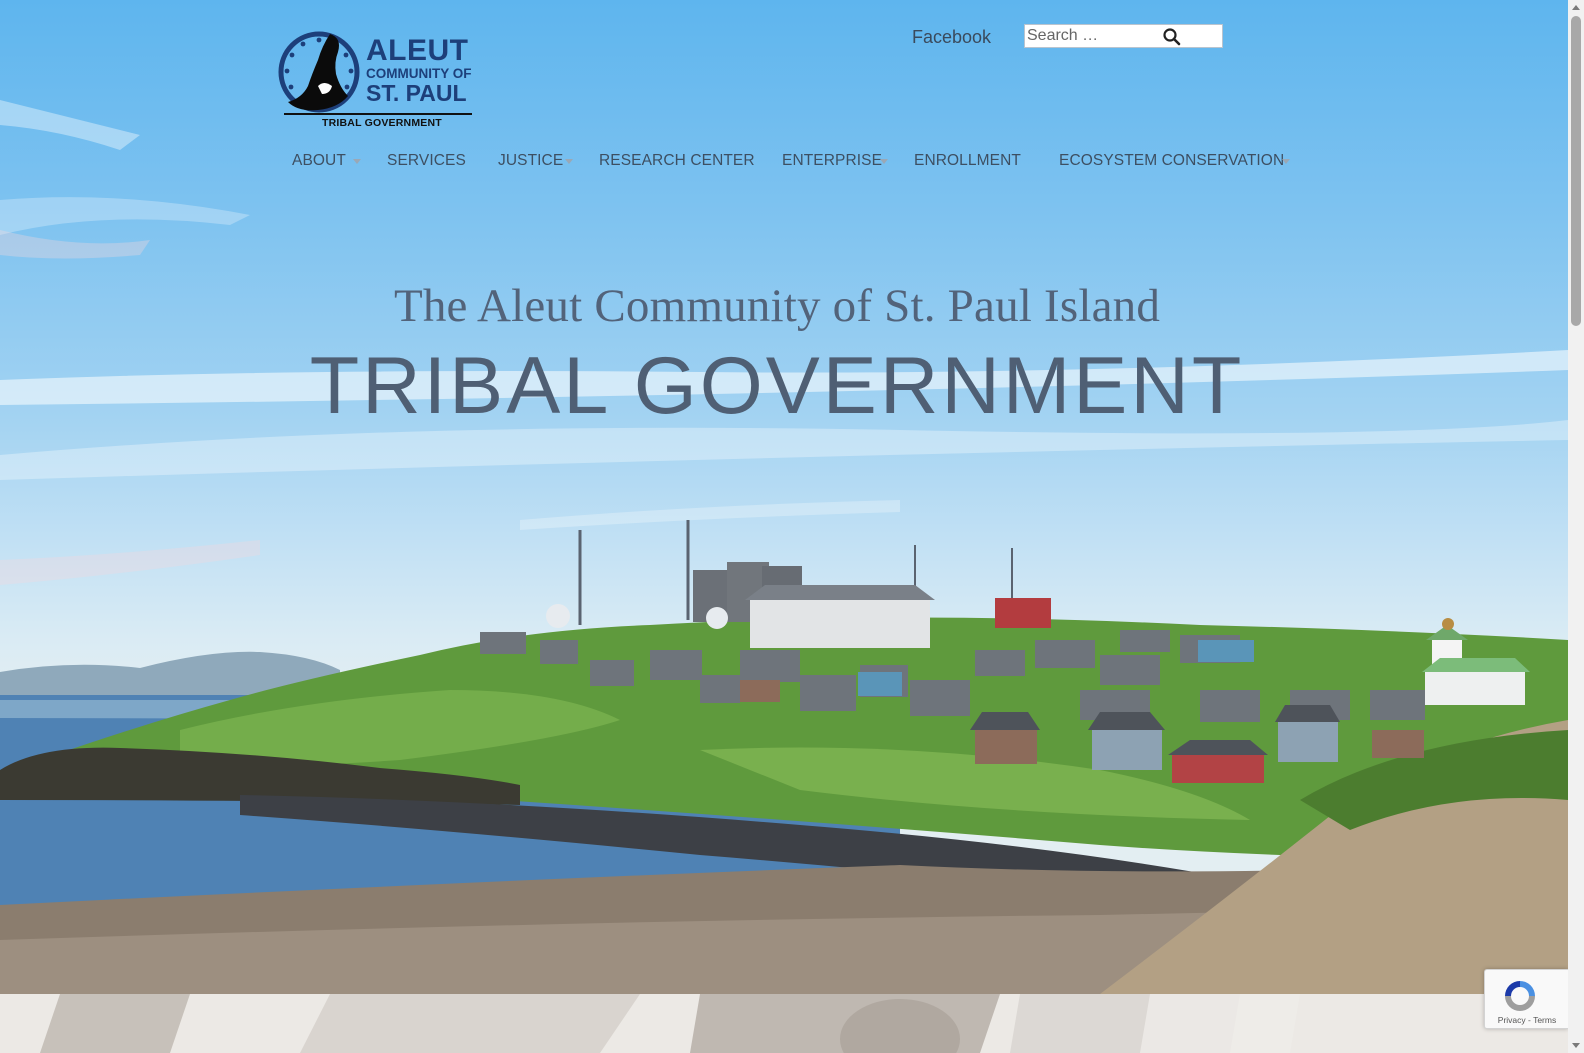 This screenshot has width=1584, height=1053. I want to click on nav-item-research-center: RESEARCH CENTER, so click(677, 161).